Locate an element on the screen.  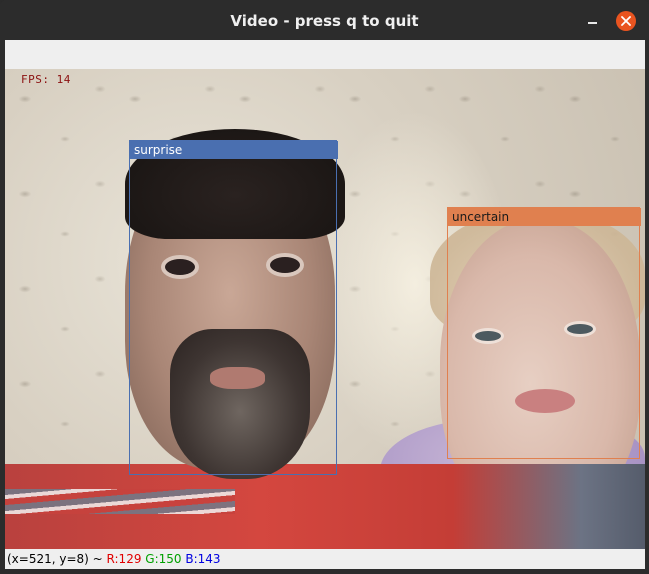
face-label-uncertain: uncertain is located at coordinates (544, 217).